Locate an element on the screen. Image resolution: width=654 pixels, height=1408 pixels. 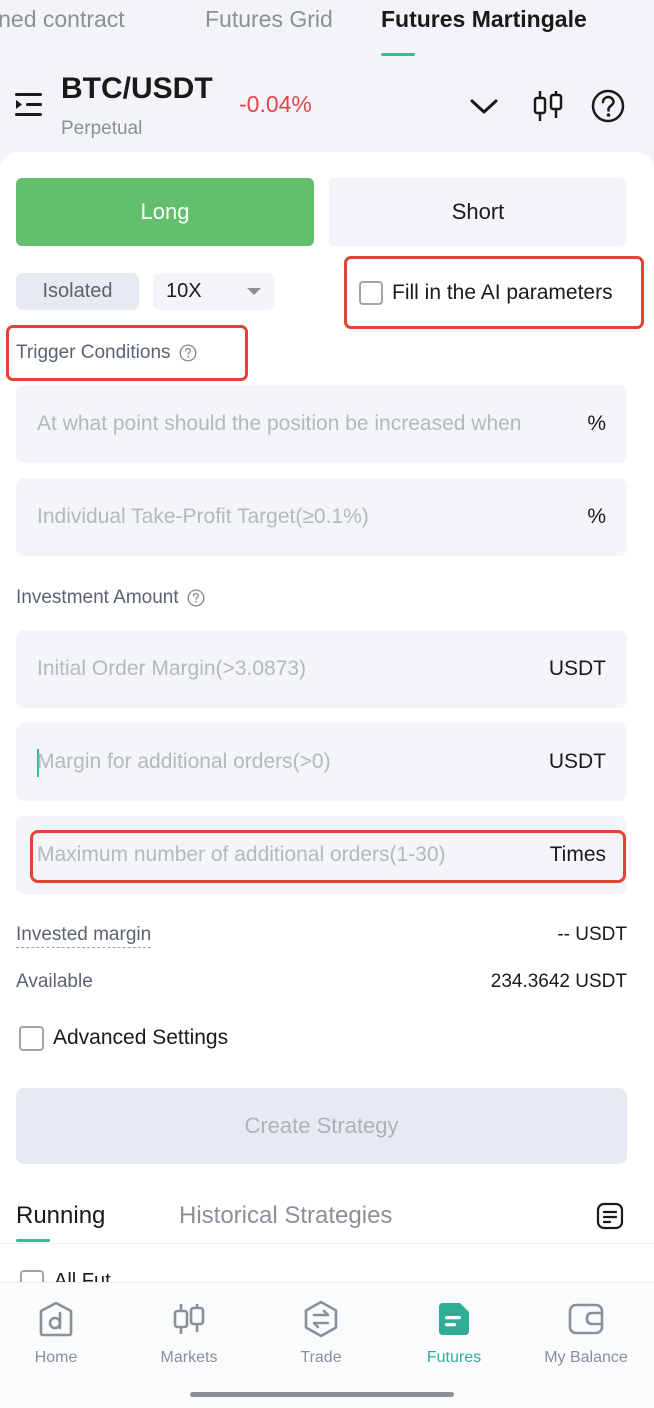
additional-margin-unit: USDT is located at coordinates (577, 761).